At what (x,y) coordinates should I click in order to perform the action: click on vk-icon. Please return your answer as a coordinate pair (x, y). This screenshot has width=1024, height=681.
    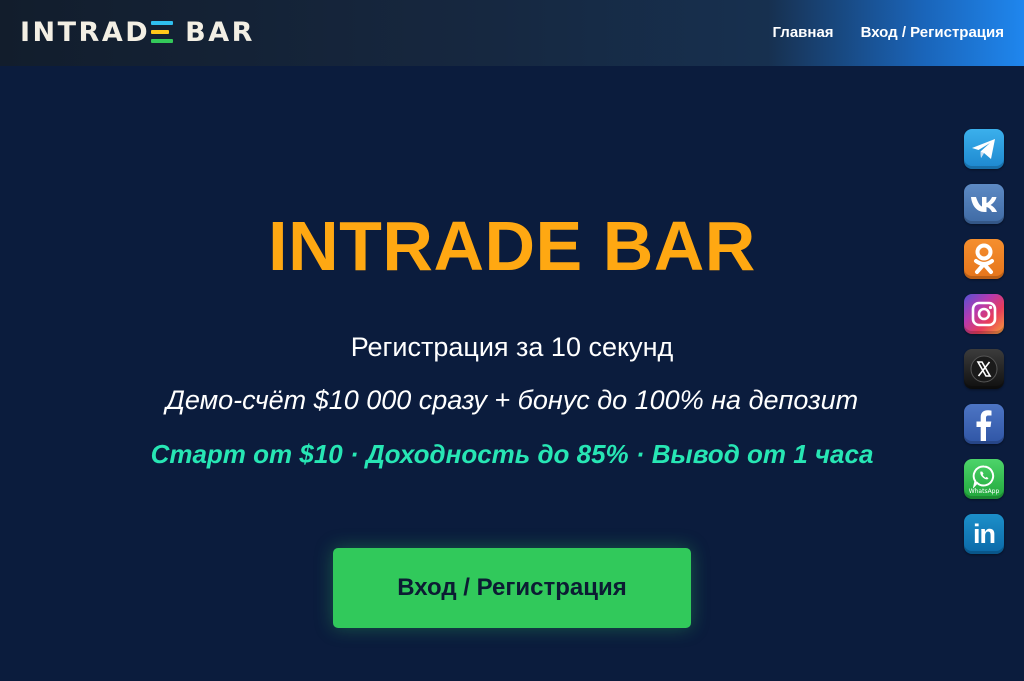
    Looking at the image, I should click on (984, 204).